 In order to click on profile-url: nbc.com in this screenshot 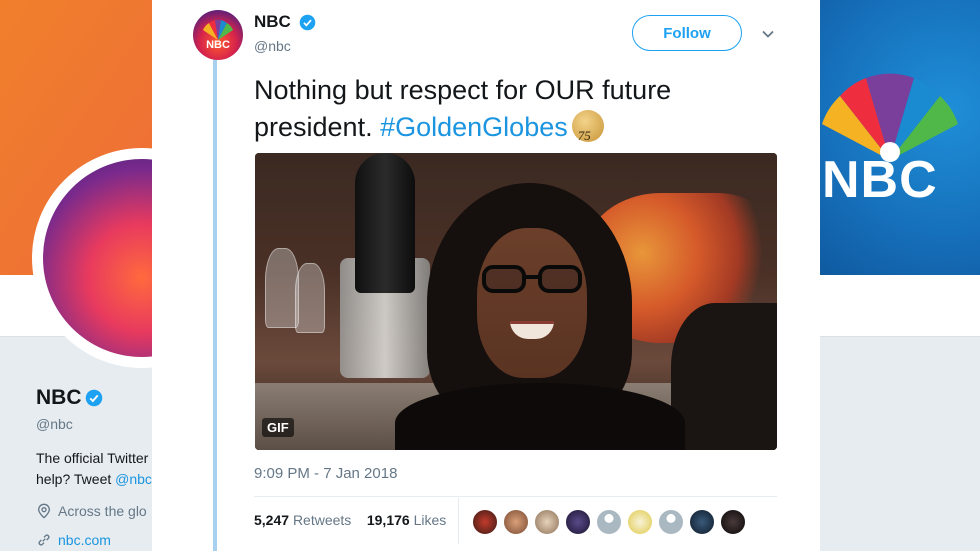, I will do `click(73, 540)`.